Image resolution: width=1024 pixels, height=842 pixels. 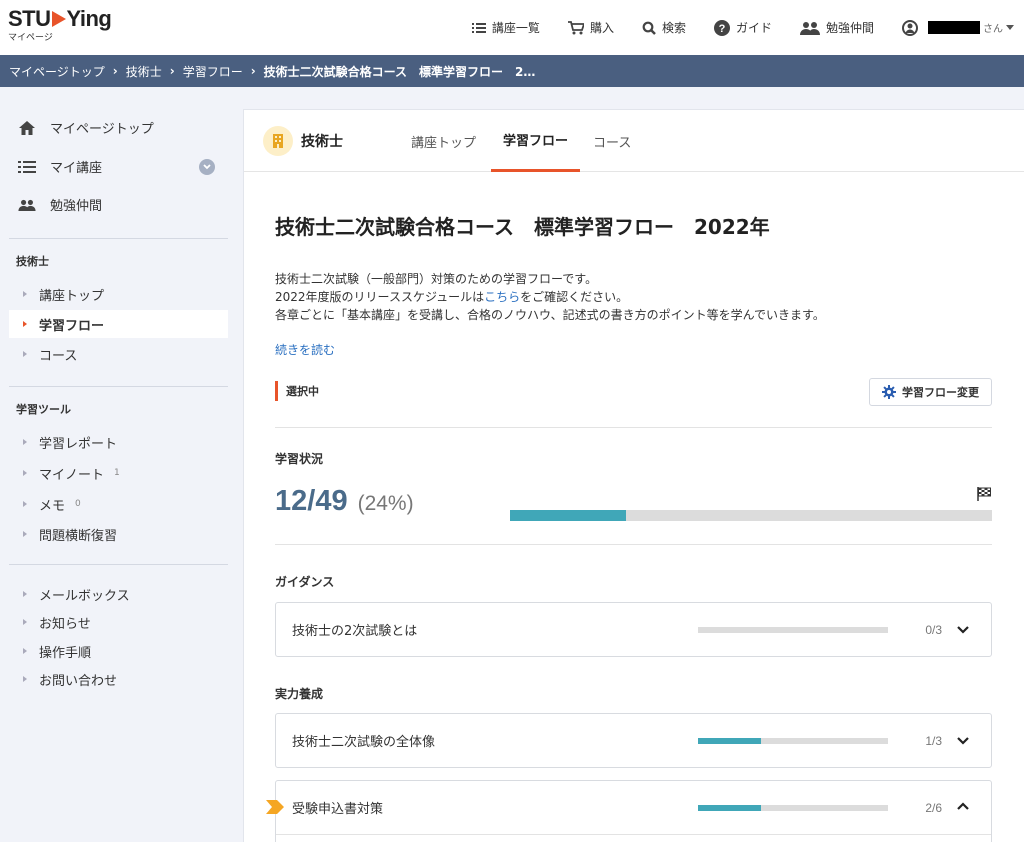 I want to click on breadcrumb-mypage: マイページトップ, so click(x=57, y=71).